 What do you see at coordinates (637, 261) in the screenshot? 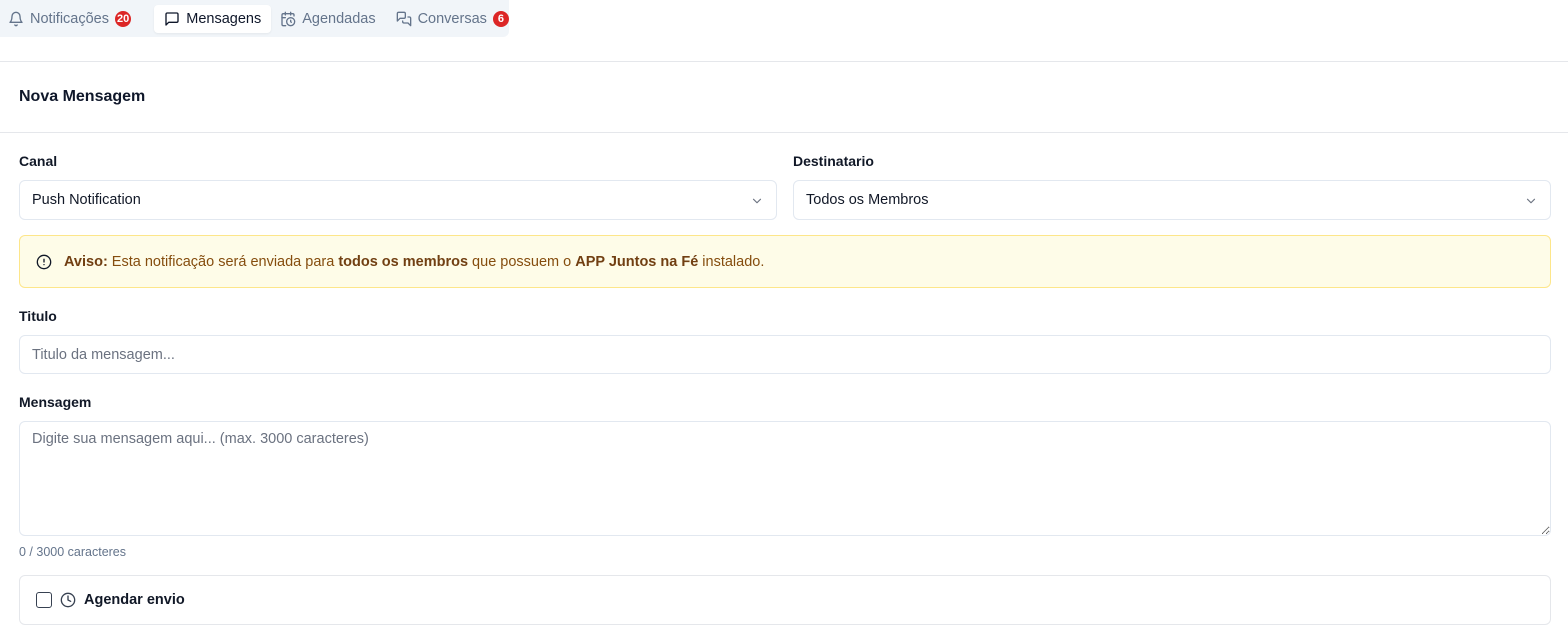
I see `alert-bold-2: APP Juntos na Fé` at bounding box center [637, 261].